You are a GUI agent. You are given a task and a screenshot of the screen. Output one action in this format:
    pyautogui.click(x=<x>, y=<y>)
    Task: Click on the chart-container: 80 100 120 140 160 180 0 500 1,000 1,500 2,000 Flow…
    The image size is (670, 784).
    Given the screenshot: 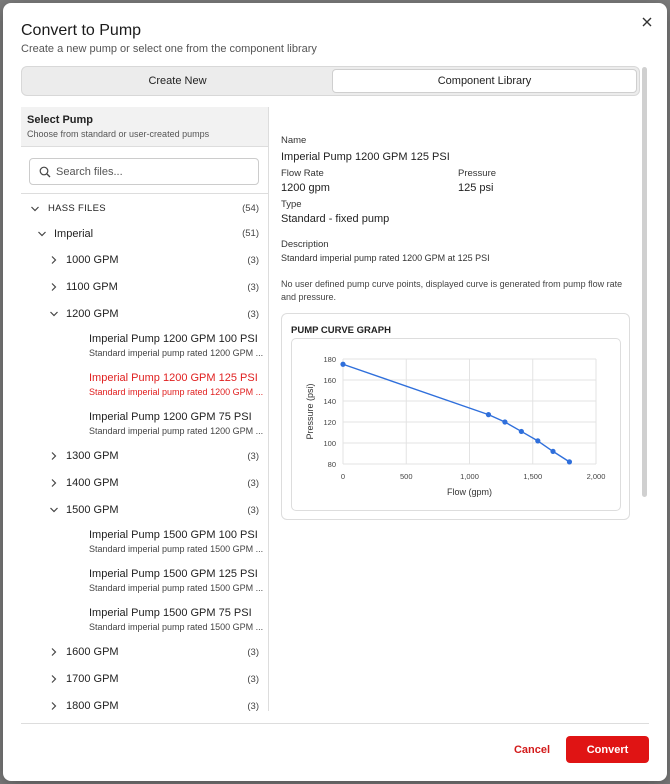 What is the action you would take?
    pyautogui.click(x=456, y=424)
    